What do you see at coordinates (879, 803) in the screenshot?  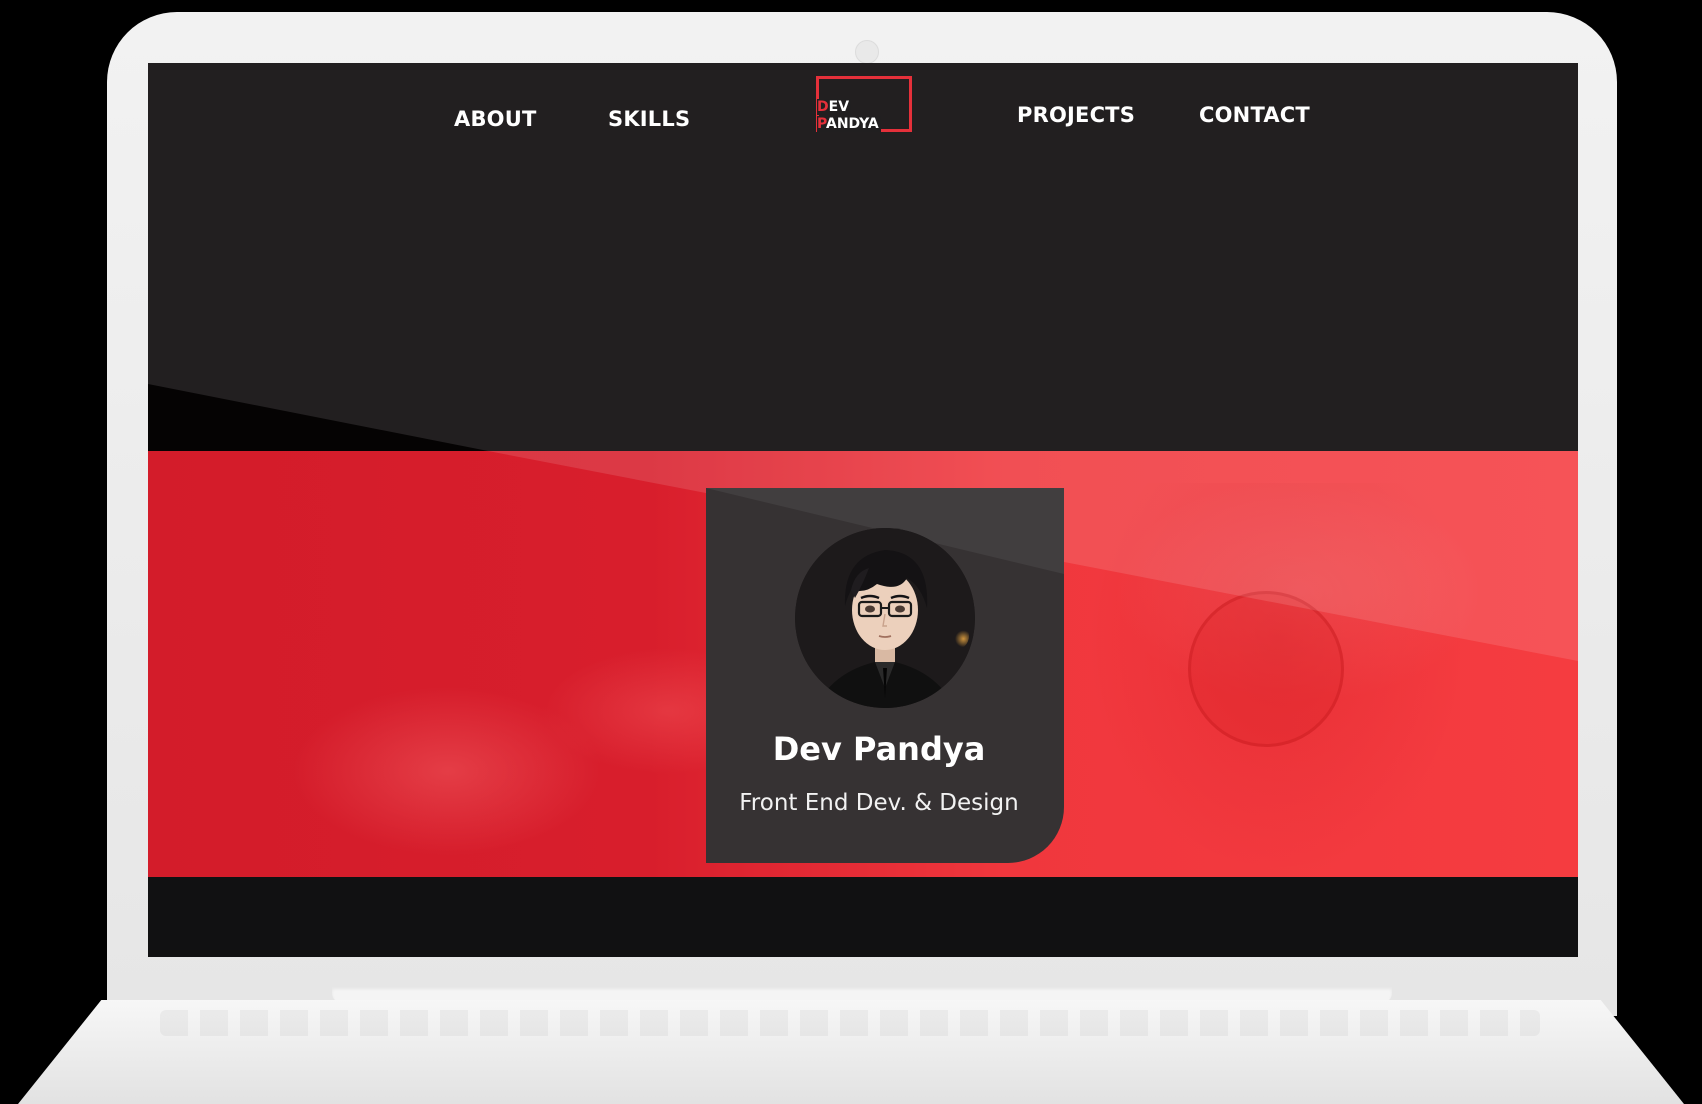 I see `profile-role: Front End Dev. & Design` at bounding box center [879, 803].